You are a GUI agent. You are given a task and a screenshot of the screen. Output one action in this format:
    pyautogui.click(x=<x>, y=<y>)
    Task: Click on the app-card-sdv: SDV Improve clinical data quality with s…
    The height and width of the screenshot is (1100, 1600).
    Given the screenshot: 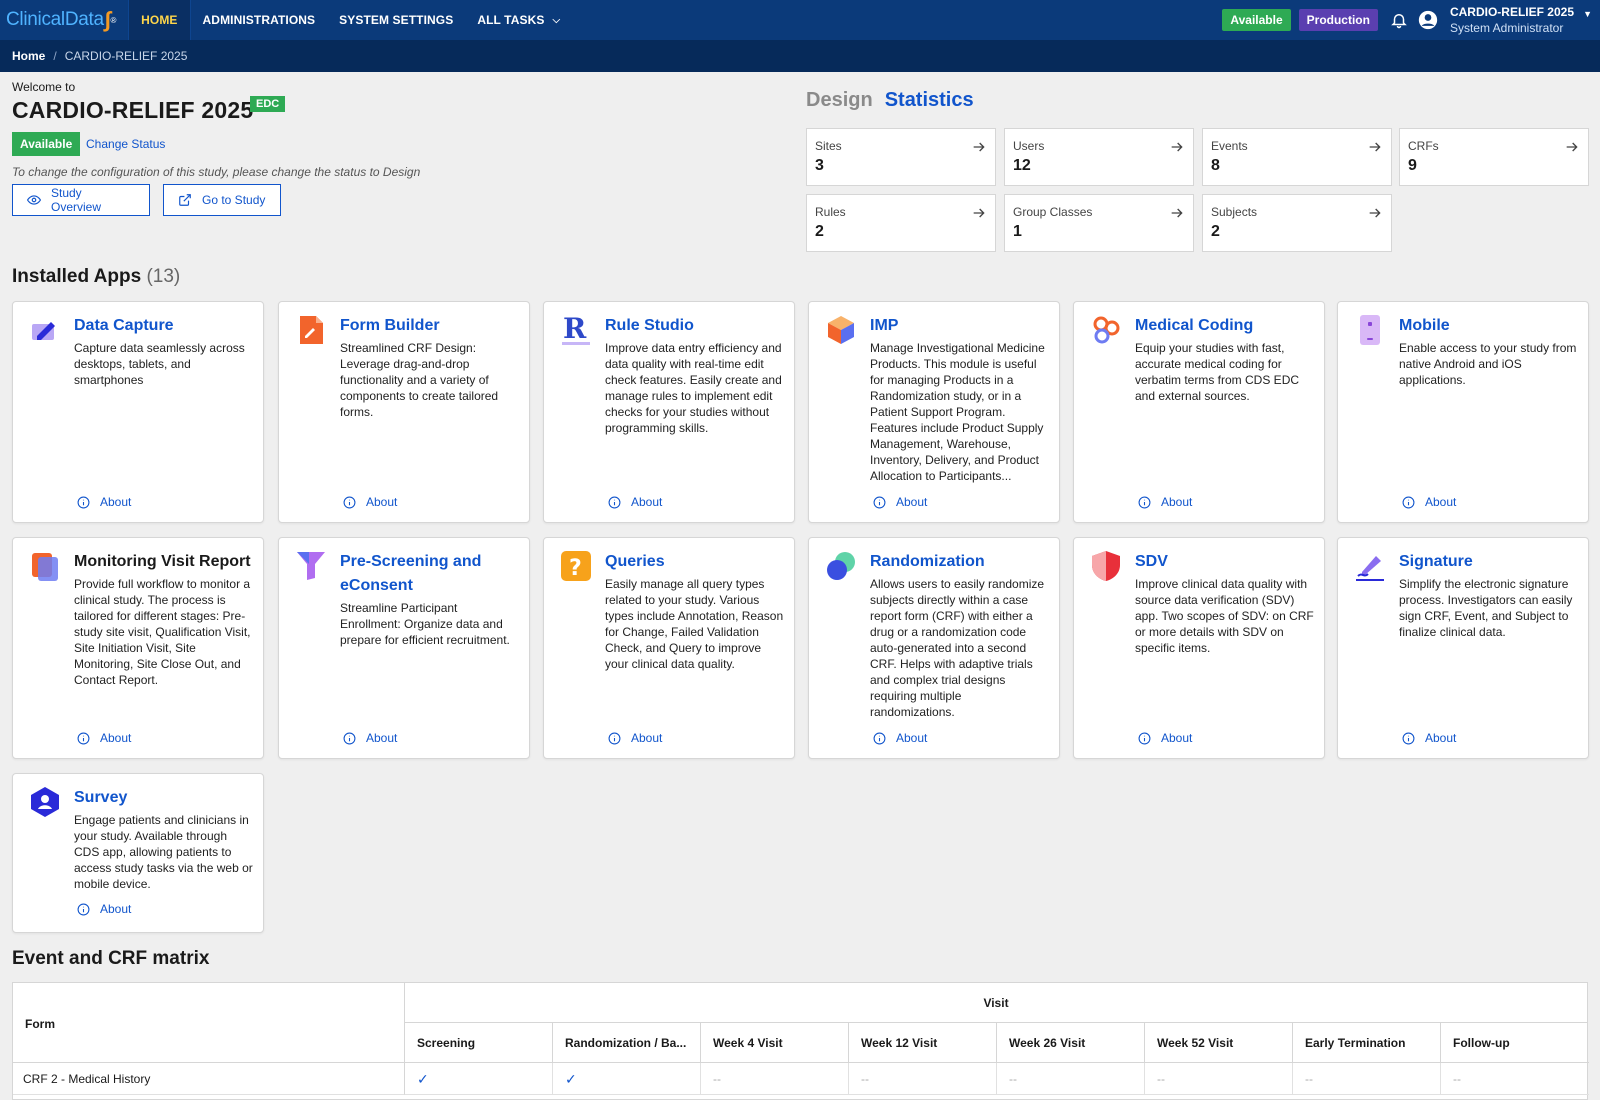 What is the action you would take?
    pyautogui.click(x=1199, y=648)
    